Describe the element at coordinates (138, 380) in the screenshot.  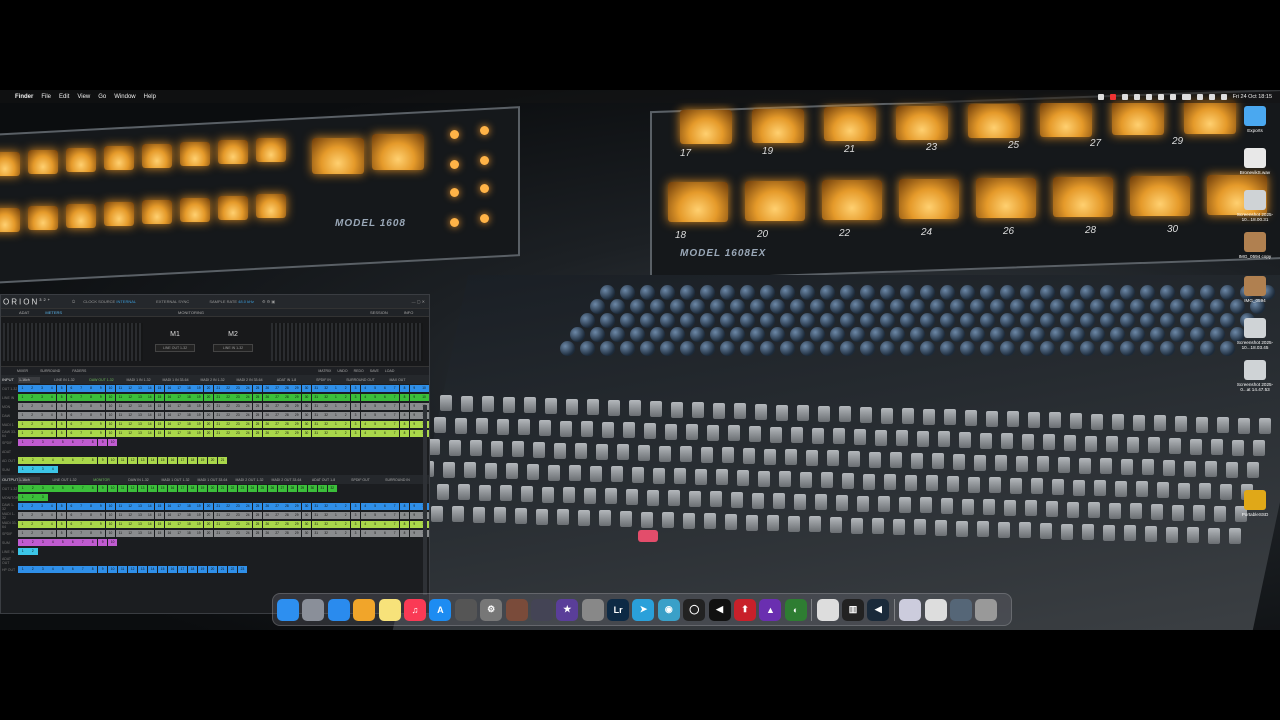
I see `matrix-column-header: MADI 1 IN 1-32` at that location.